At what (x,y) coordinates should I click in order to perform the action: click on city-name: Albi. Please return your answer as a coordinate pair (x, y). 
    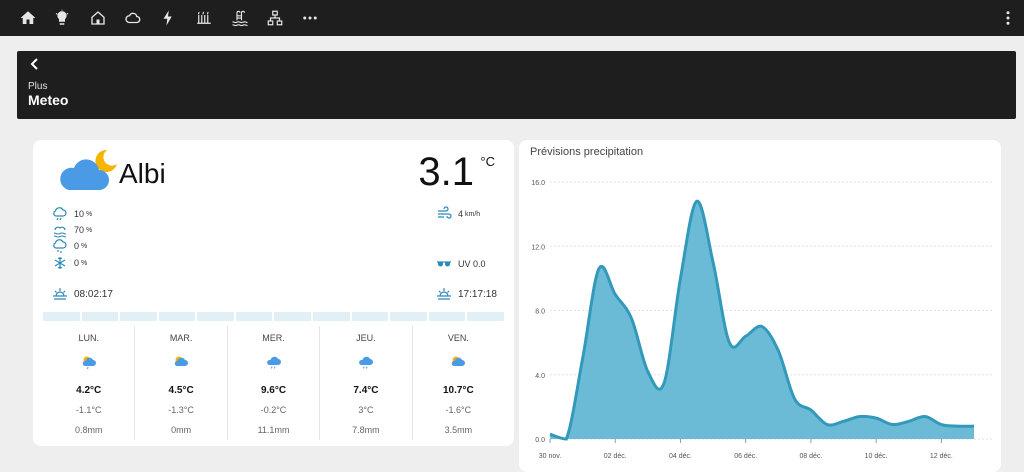
    Looking at the image, I should click on (142, 173).